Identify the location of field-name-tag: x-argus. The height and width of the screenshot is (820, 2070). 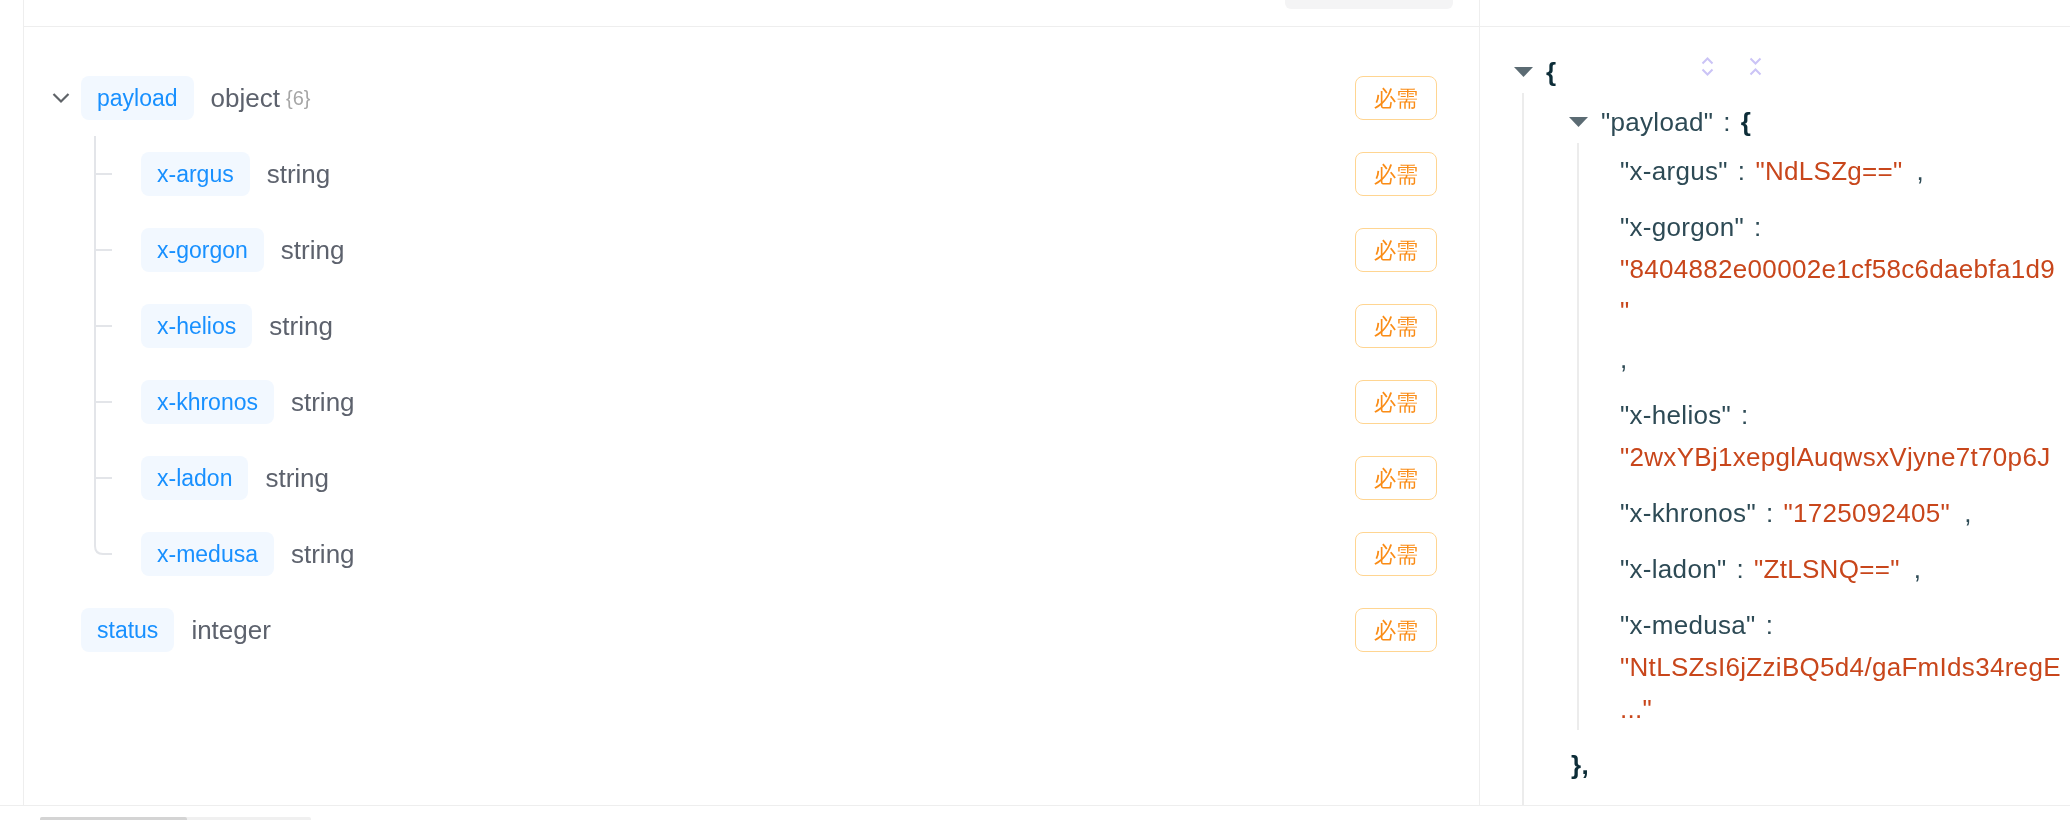
(195, 174).